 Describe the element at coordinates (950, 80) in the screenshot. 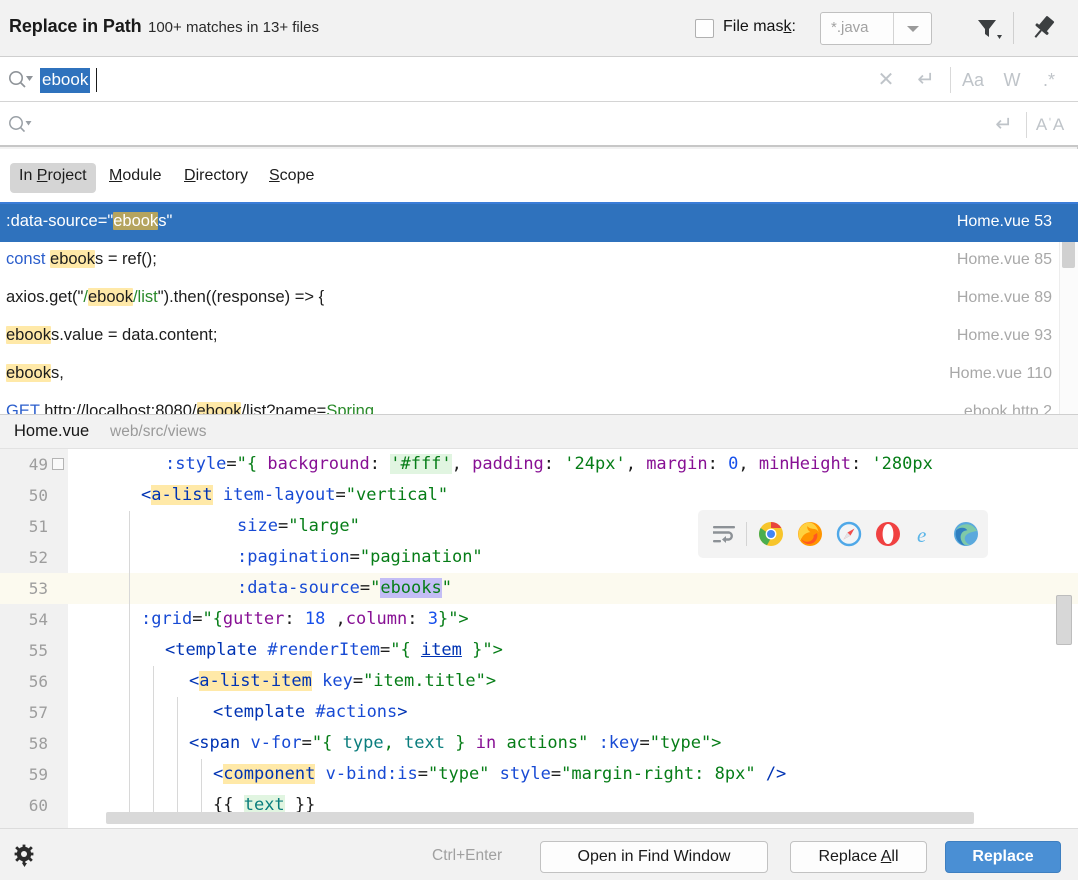

I see `search-actions-divider` at that location.